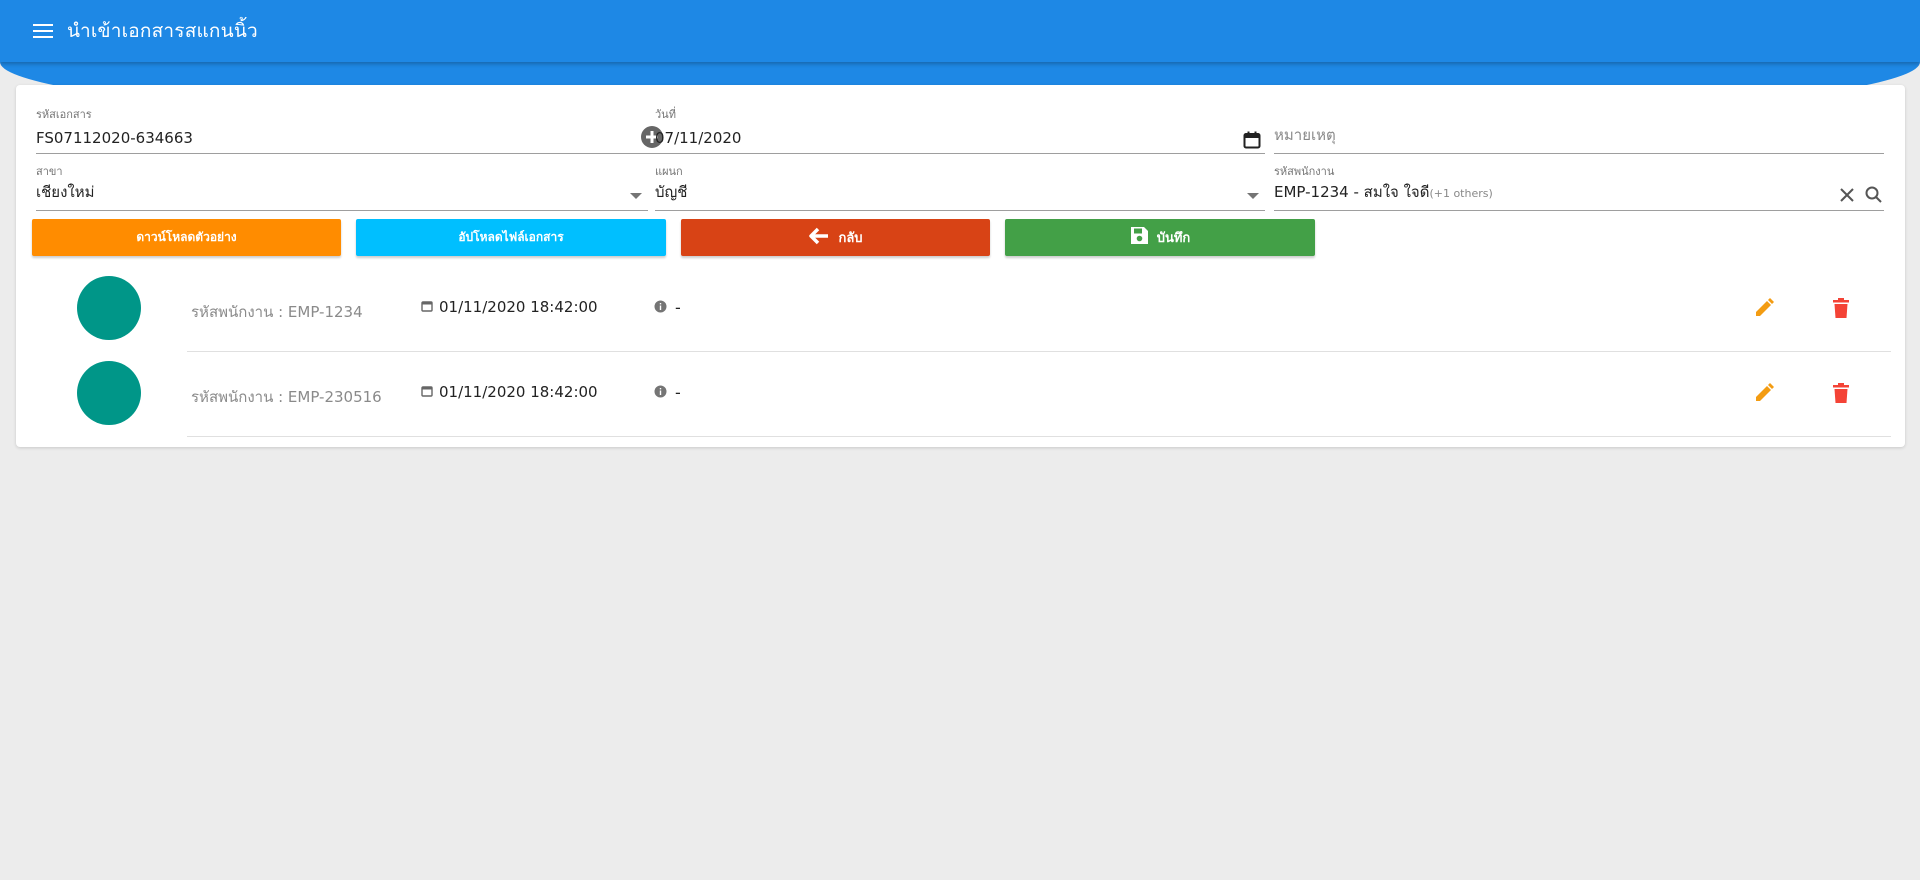 The image size is (1920, 880). I want to click on employee-label: รหัสพนักงาน, so click(1304, 171).